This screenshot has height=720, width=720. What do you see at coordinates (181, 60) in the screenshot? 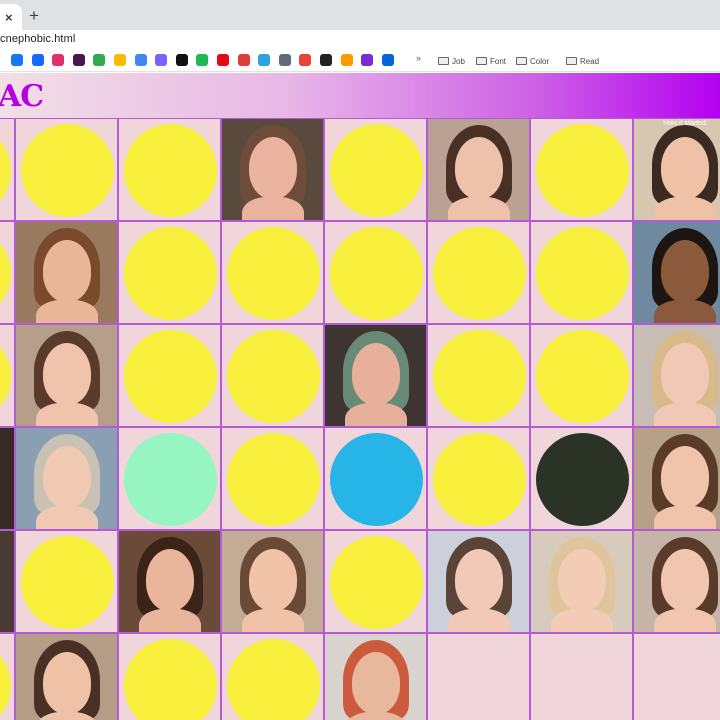
I see `we-icon` at bounding box center [181, 60].